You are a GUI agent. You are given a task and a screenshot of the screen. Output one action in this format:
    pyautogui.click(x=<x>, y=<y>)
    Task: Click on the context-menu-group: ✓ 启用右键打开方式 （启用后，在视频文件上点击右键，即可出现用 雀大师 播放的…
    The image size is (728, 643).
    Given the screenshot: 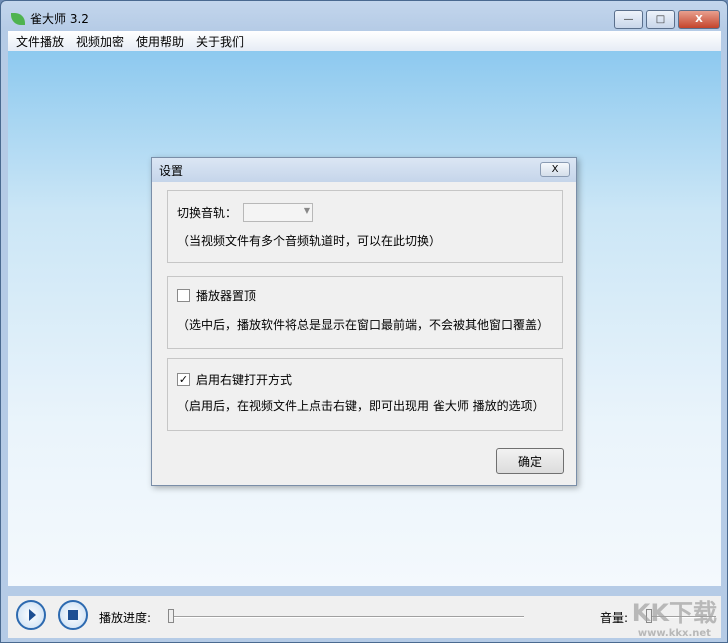 What is the action you would take?
    pyautogui.click(x=365, y=394)
    